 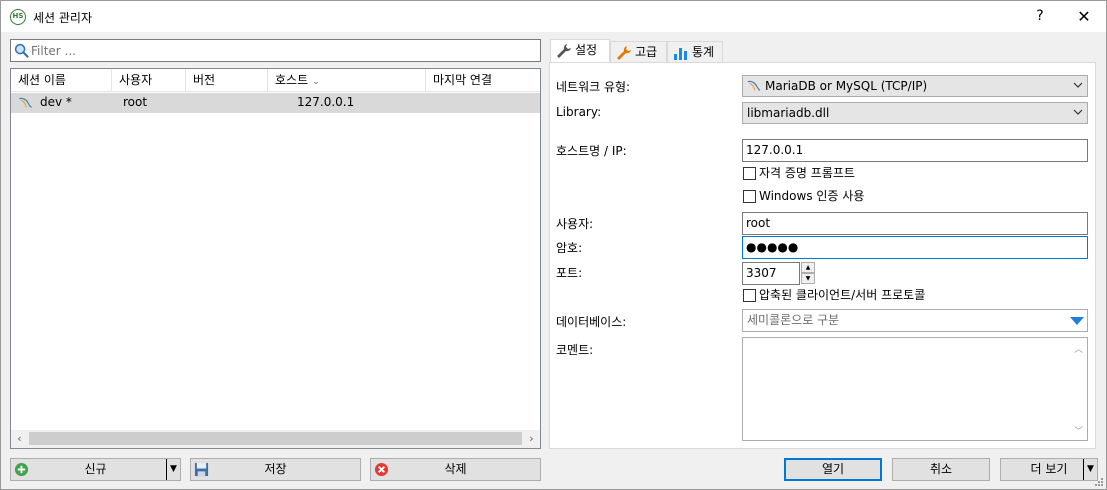 I want to click on more-button-label: 더 보기, so click(x=1049, y=469).